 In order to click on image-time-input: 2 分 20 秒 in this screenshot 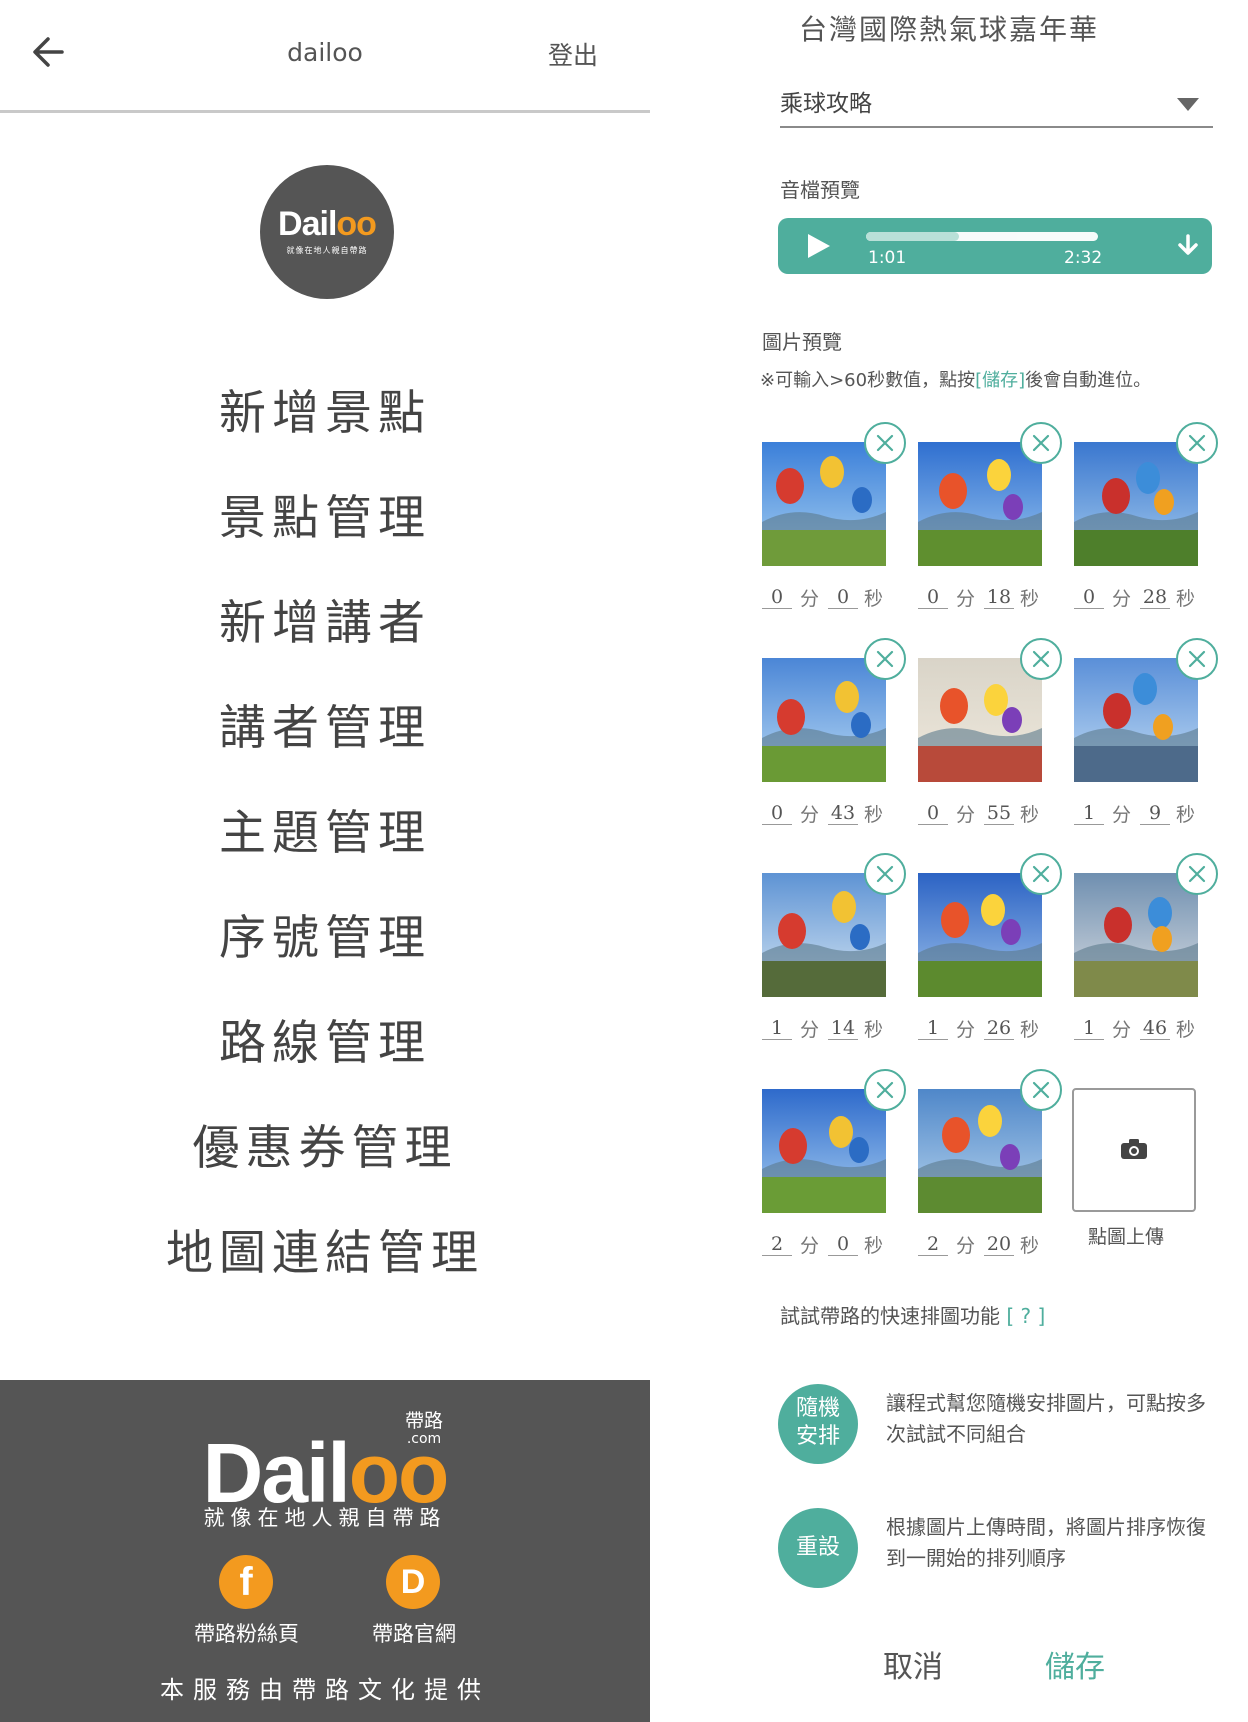, I will do `click(983, 1248)`.